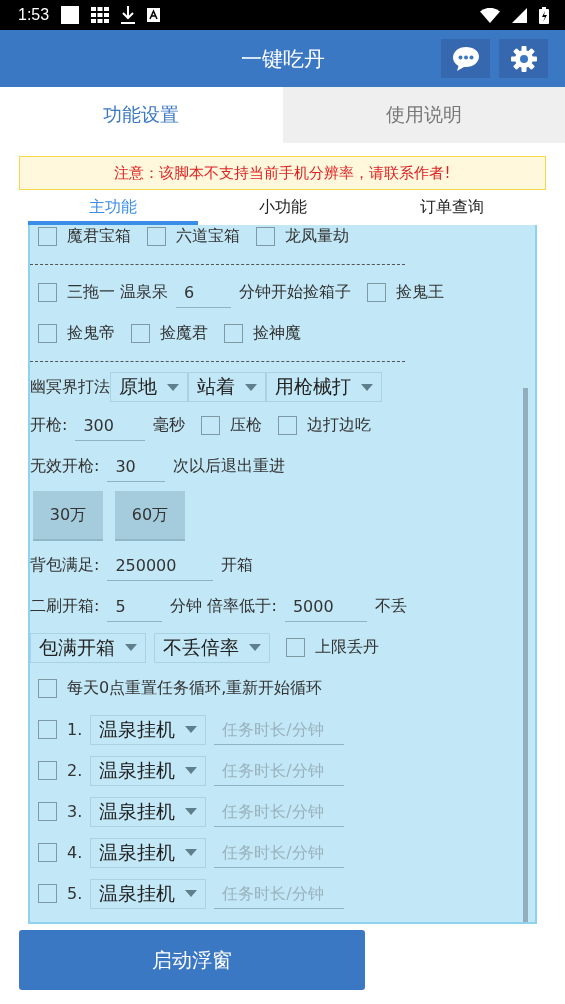 This screenshot has width=565, height=1004. I want to click on checkbox-label: 六道宝箱, so click(208, 236).